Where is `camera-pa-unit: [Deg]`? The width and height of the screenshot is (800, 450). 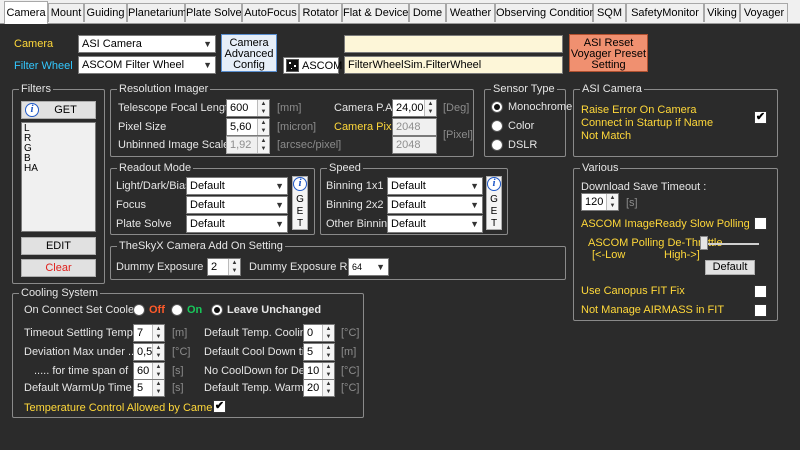 camera-pa-unit: [Deg] is located at coordinates (456, 108).